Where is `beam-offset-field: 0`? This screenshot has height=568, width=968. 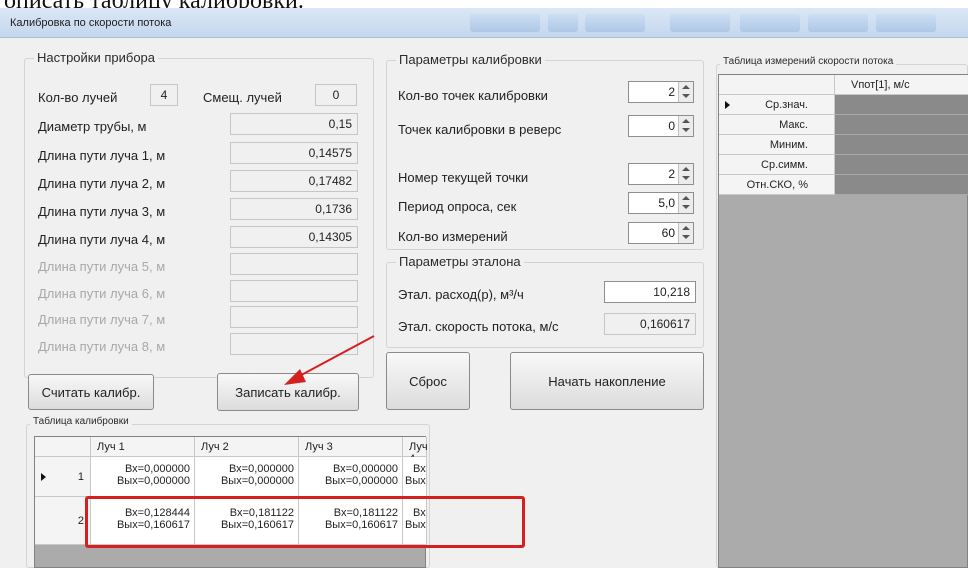
beam-offset-field: 0 is located at coordinates (336, 95).